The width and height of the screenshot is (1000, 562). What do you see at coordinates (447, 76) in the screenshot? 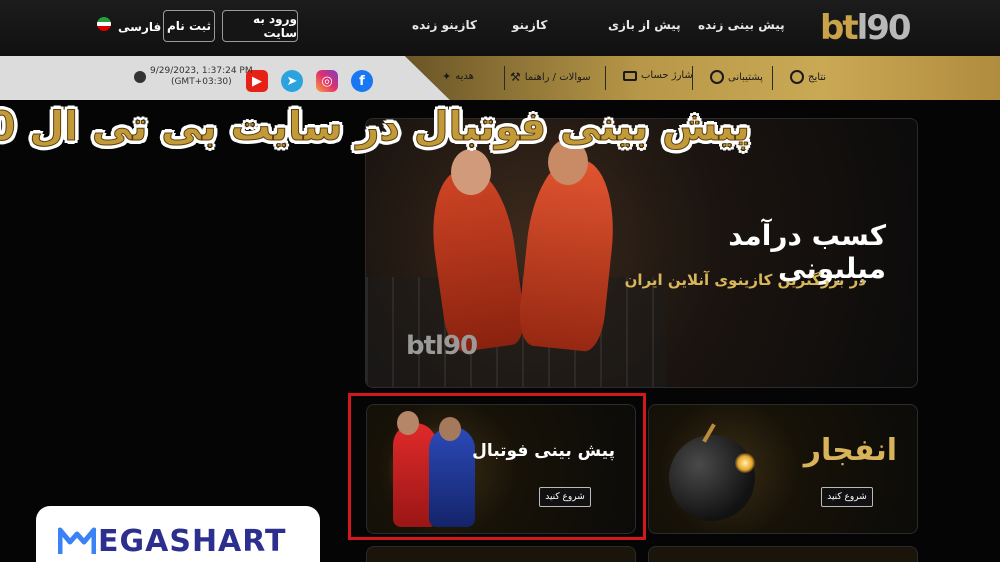
I see `gift-icon: ✦` at bounding box center [447, 76].